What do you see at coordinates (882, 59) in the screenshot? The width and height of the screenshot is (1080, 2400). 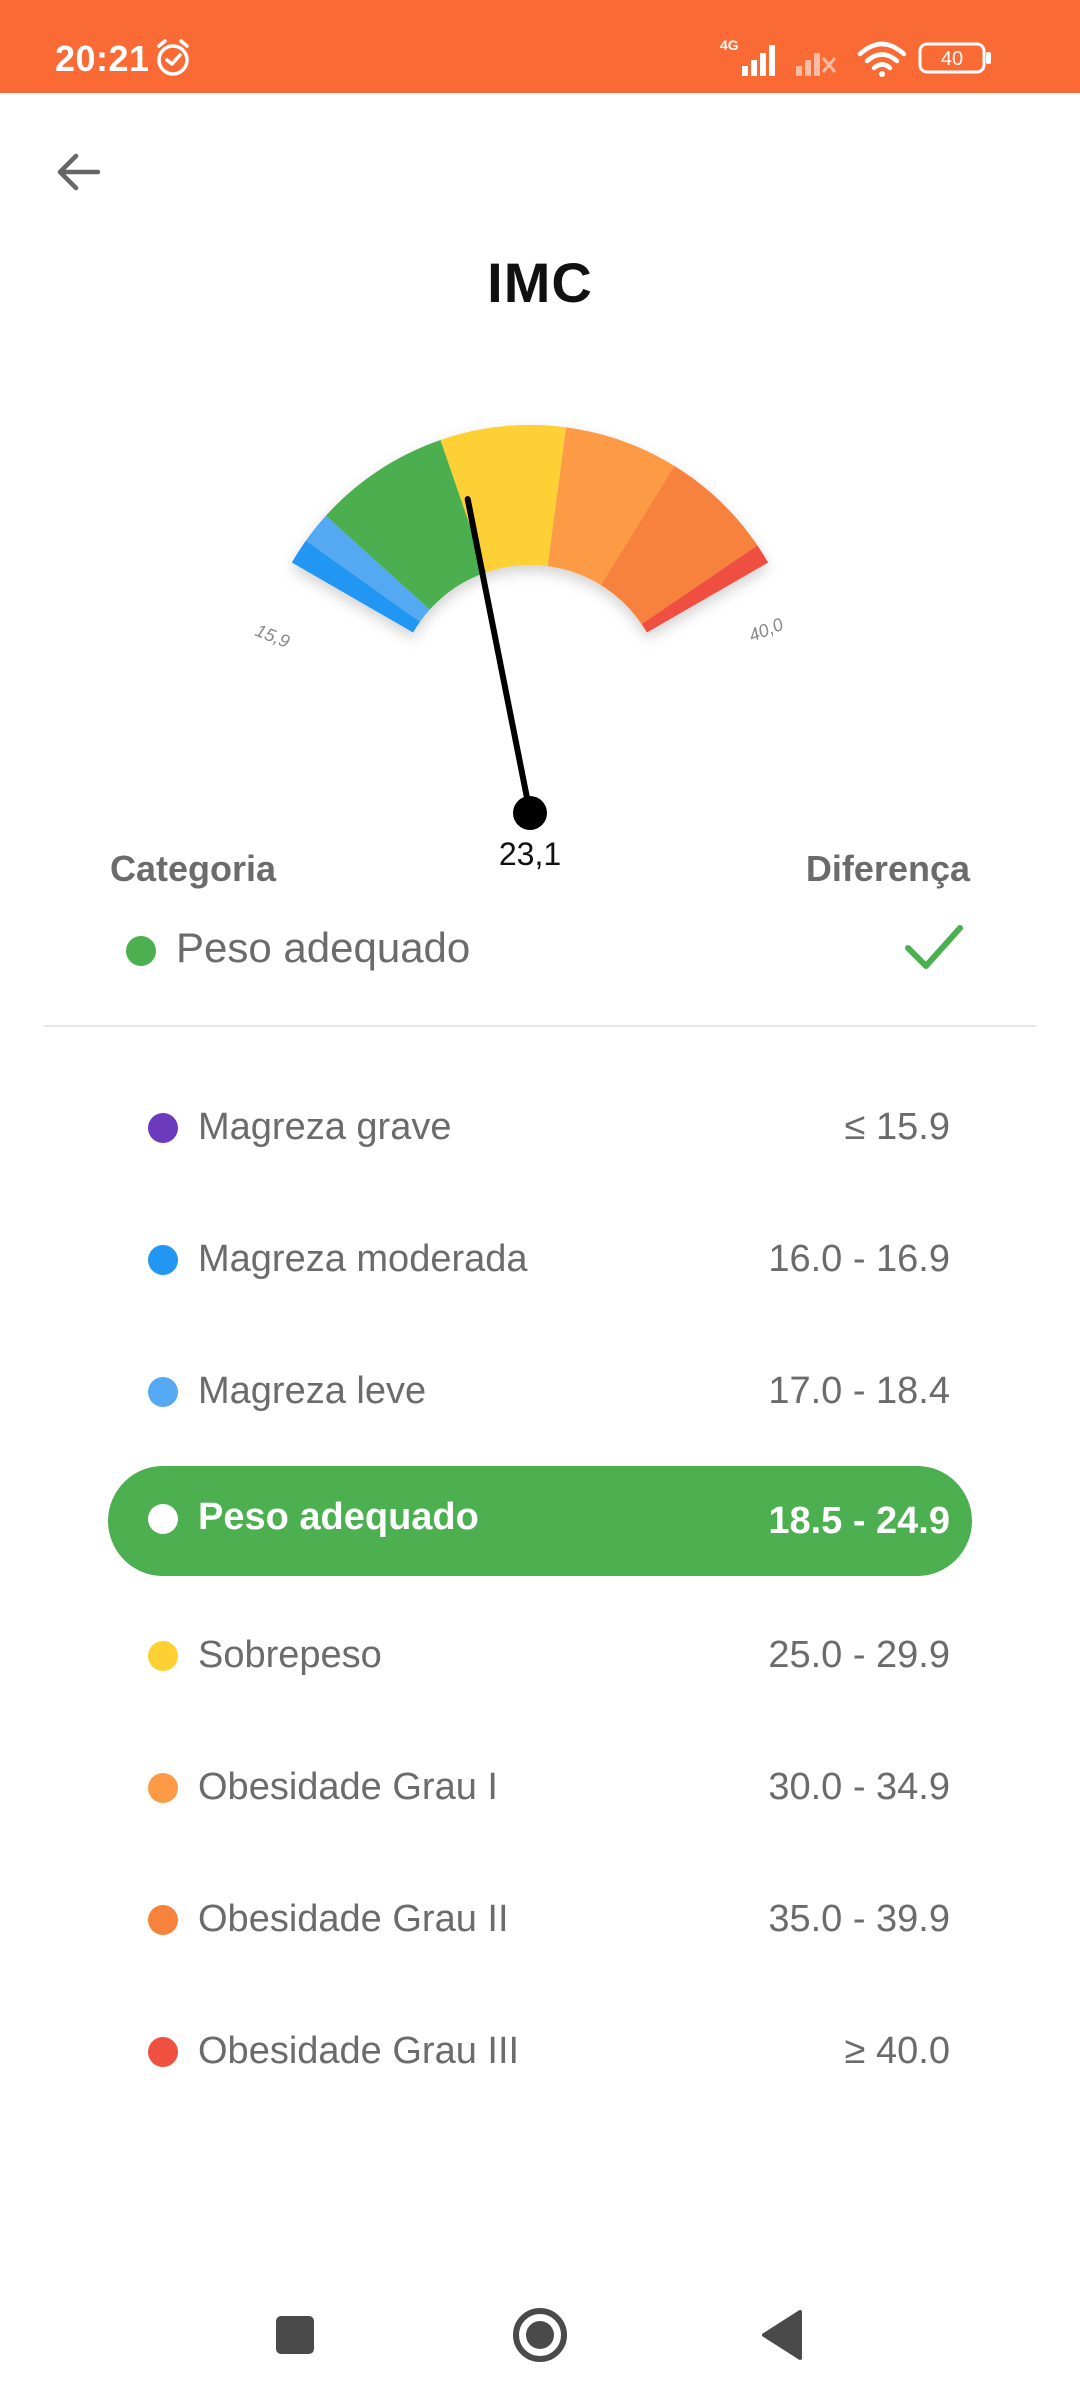 I see `wifi-icon` at bounding box center [882, 59].